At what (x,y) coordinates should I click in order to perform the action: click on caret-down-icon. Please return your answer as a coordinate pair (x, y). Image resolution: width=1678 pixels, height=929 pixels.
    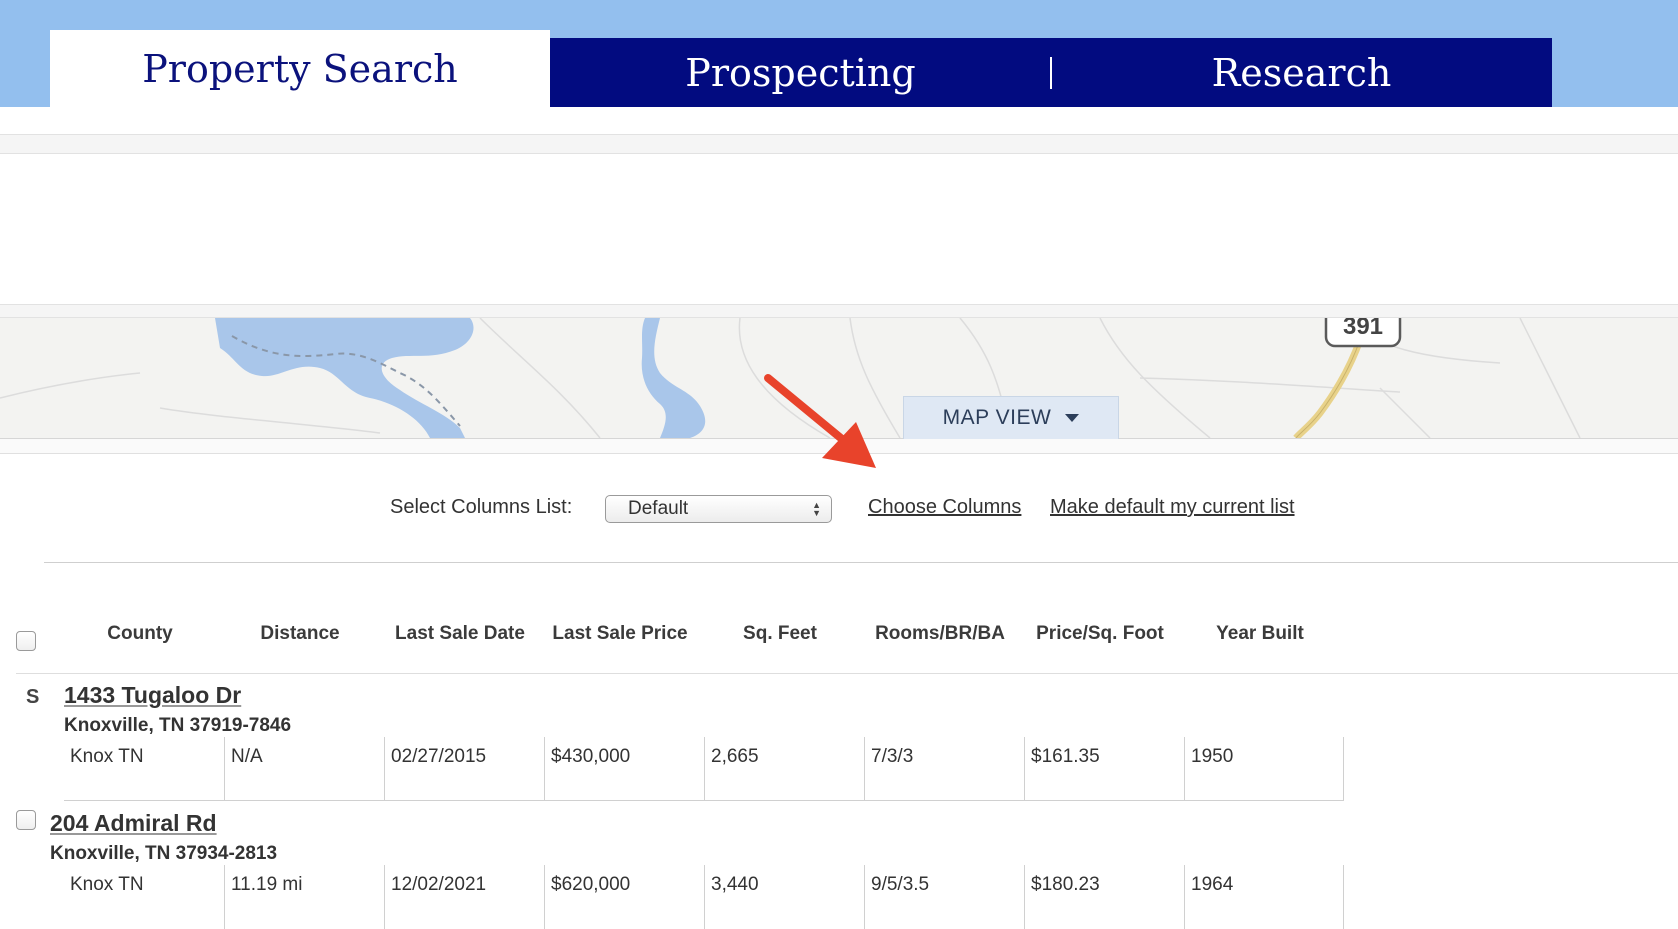
    Looking at the image, I should click on (1072, 418).